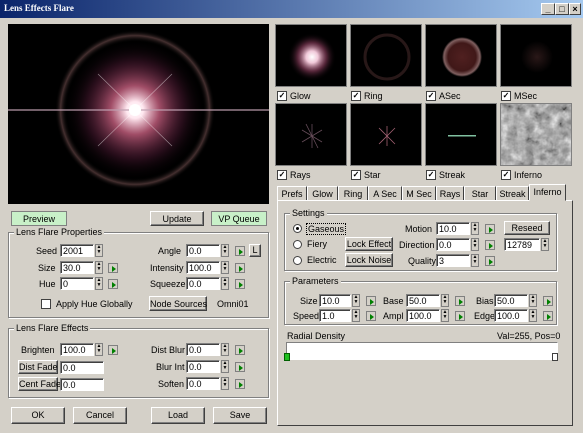  I want to click on angle-field: 0.0, so click(203, 250).